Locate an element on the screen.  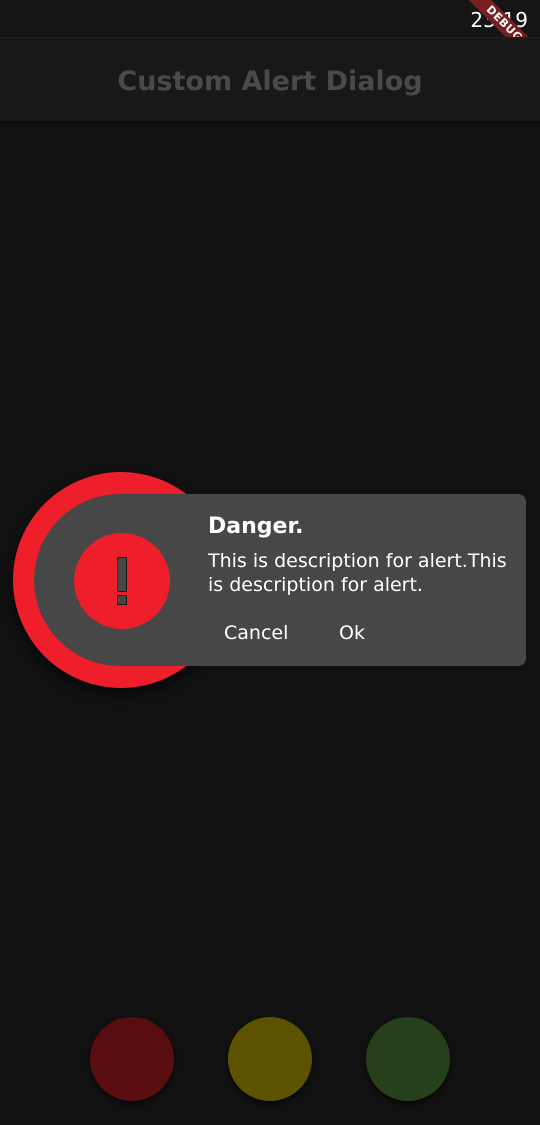
exclamation-dot is located at coordinates (122, 600).